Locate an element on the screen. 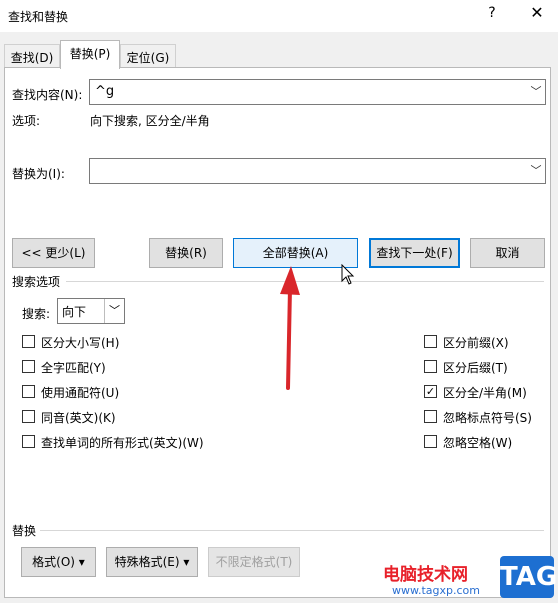 Image resolution: width=558 pixels, height=603 pixels. tab-goto: 定位(G) is located at coordinates (148, 56).